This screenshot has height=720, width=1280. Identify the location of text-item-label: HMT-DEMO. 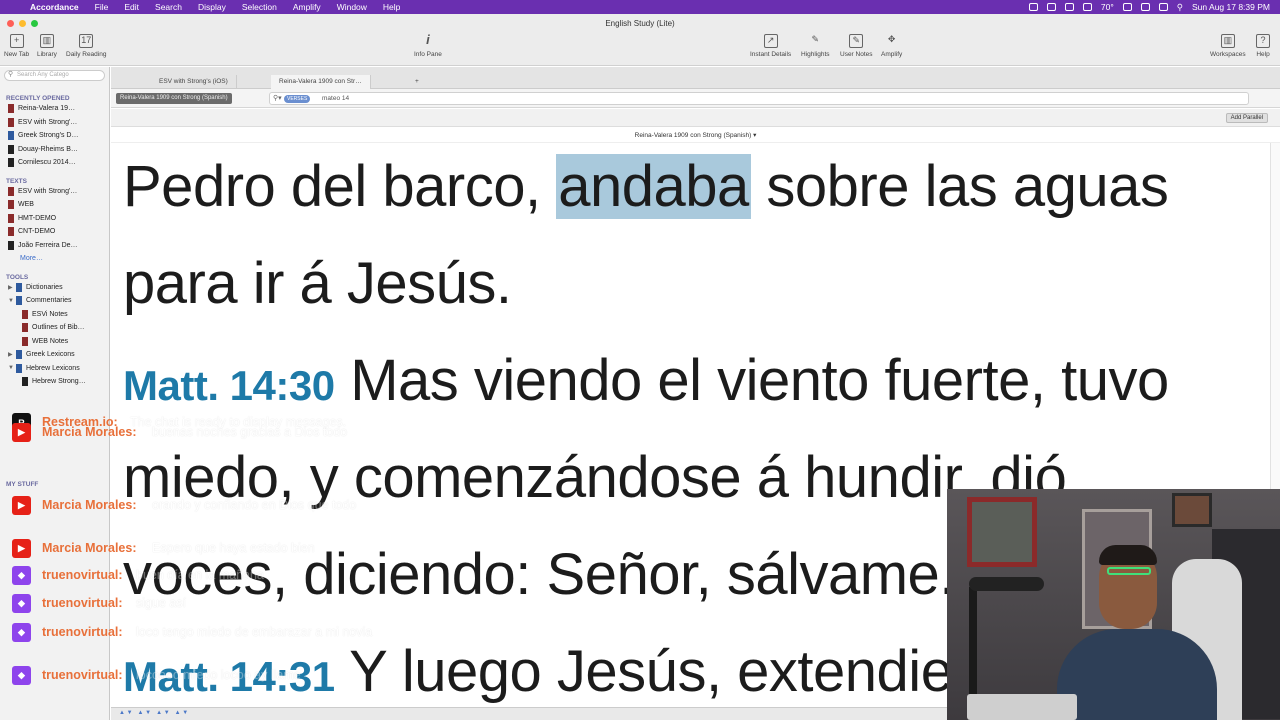
(37, 218).